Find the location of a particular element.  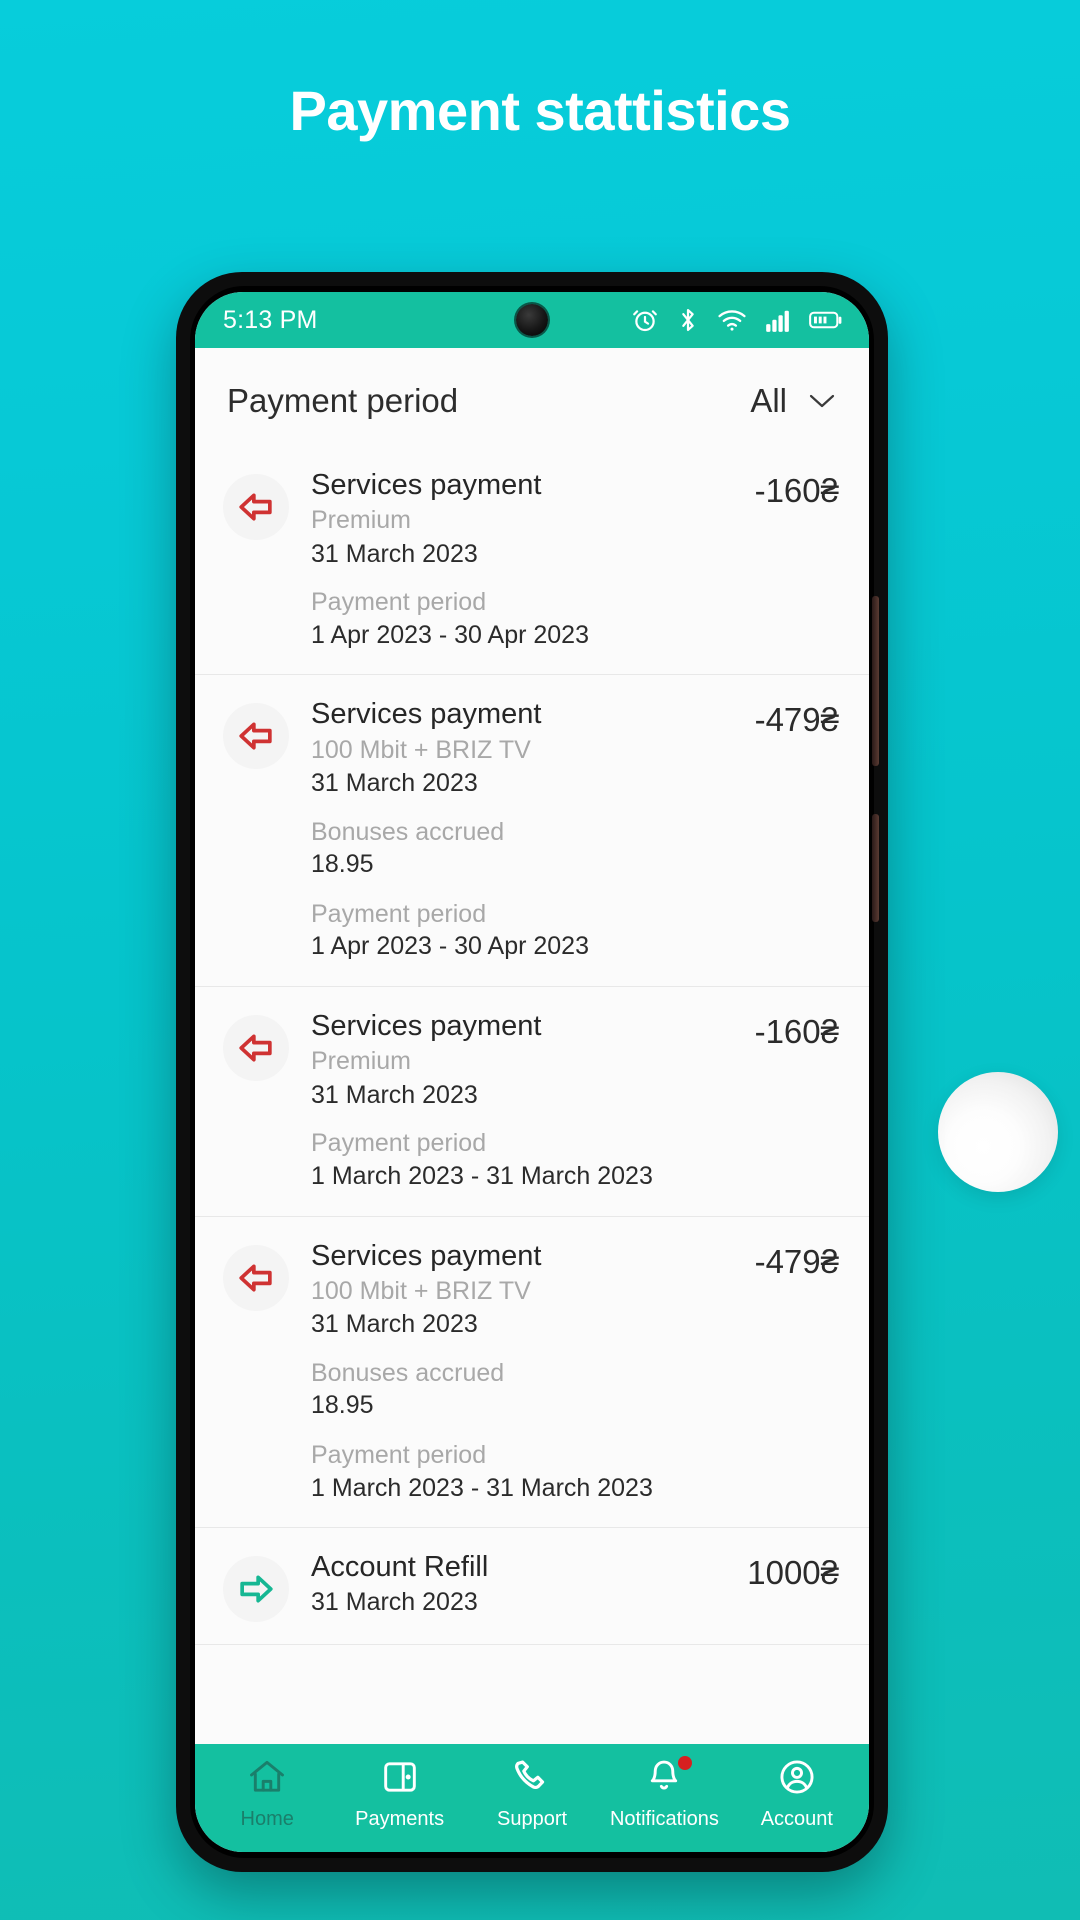

front-camera-icon is located at coordinates (532, 320).